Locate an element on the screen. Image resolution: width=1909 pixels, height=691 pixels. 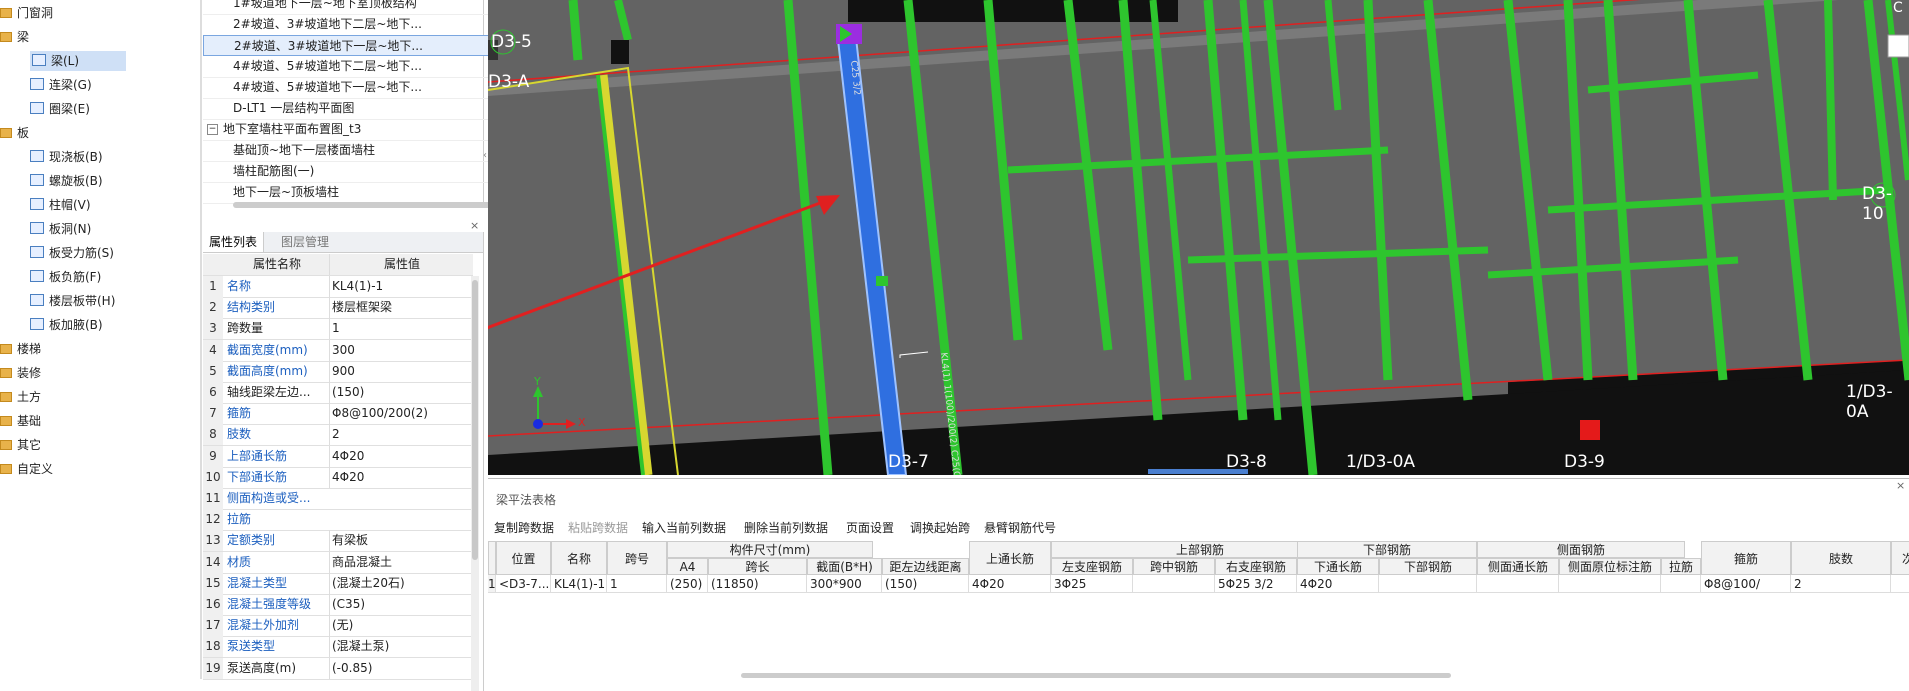
property-row: 13 定额类别 有梁板 is located at coordinates (338, 541).